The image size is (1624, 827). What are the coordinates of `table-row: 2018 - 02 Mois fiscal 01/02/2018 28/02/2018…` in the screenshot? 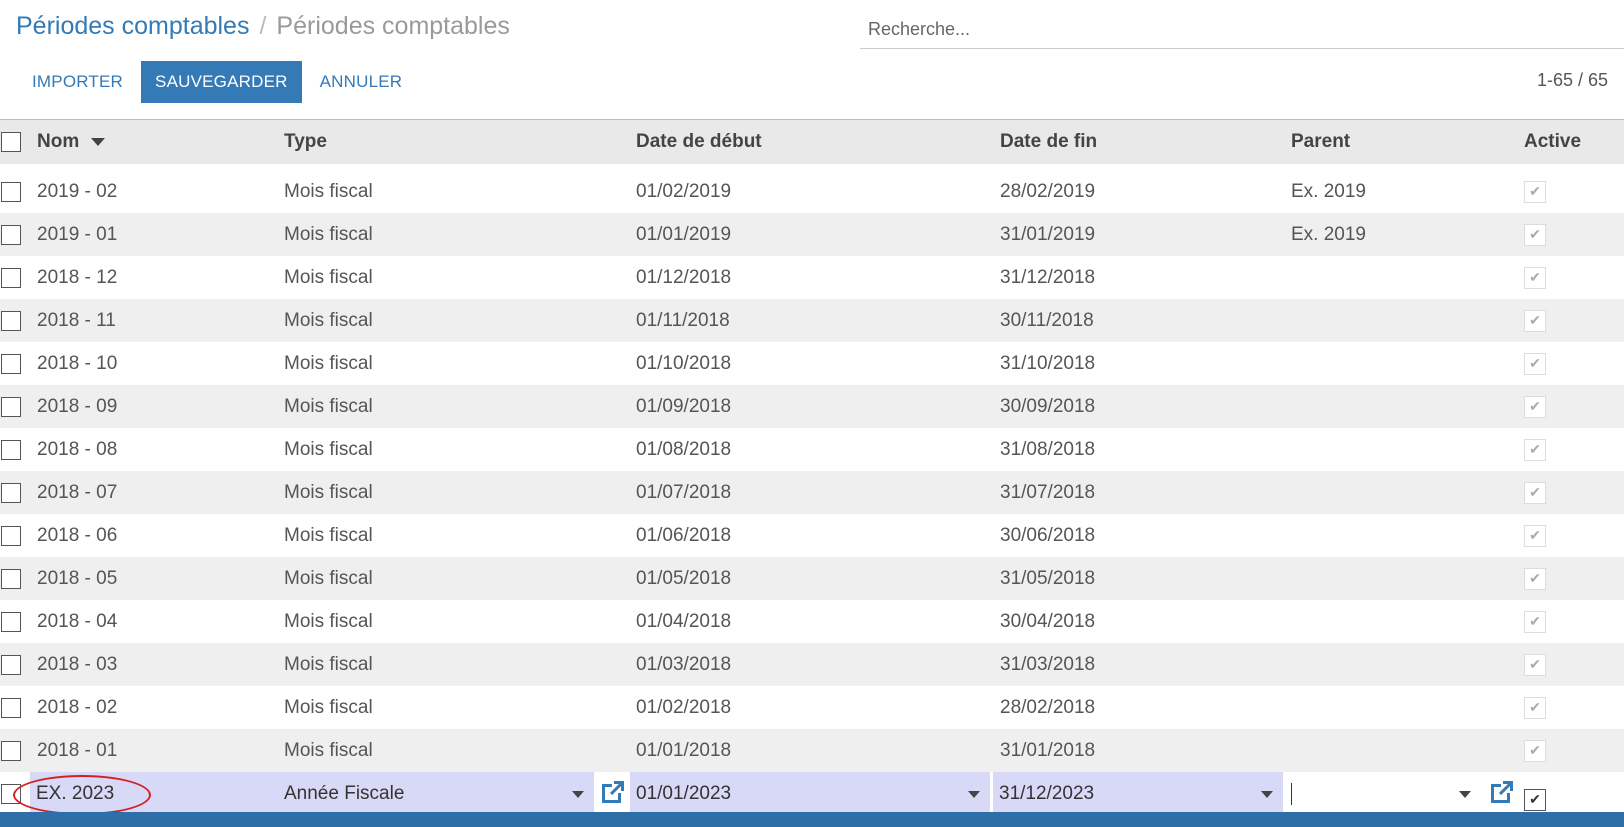 It's located at (812, 707).